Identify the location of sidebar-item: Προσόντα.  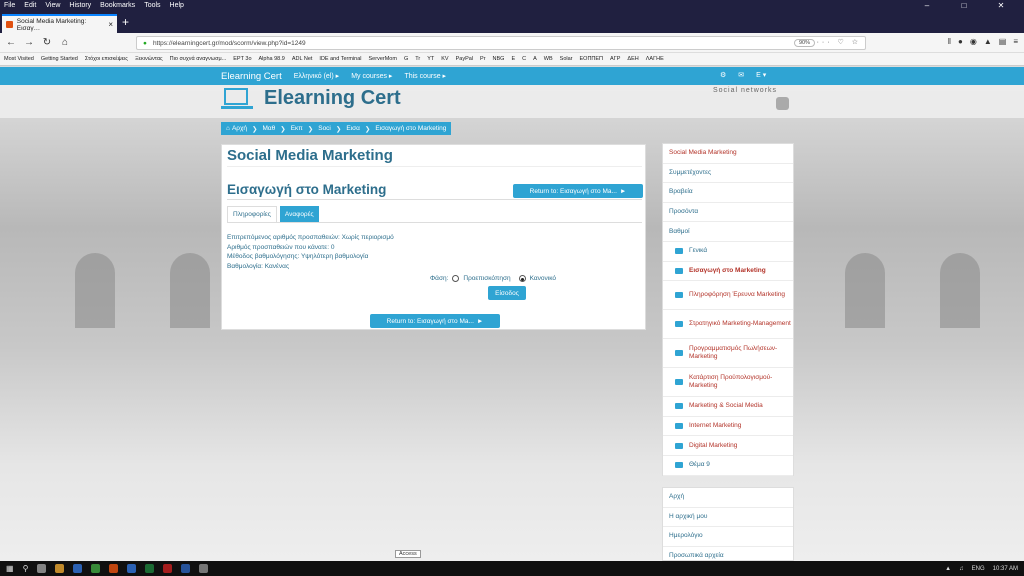
(728, 213).